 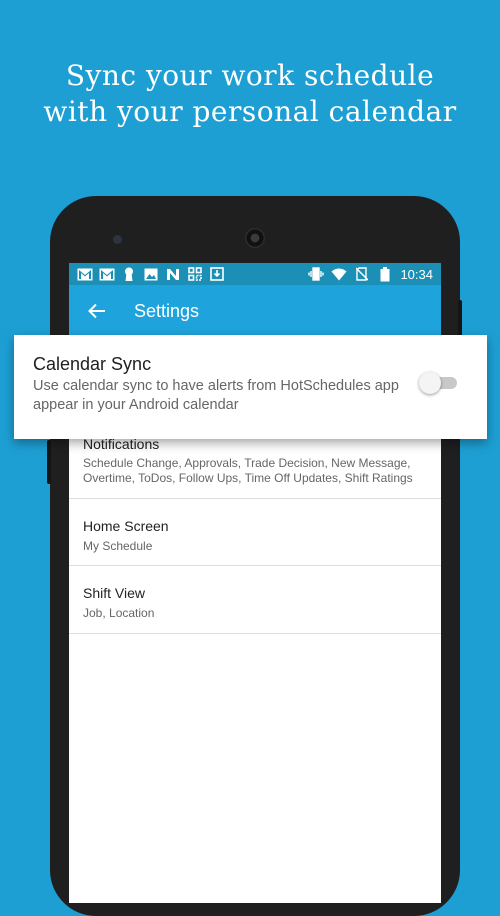 I want to click on settings-item-subtitle: Job, Location, so click(x=119, y=613).